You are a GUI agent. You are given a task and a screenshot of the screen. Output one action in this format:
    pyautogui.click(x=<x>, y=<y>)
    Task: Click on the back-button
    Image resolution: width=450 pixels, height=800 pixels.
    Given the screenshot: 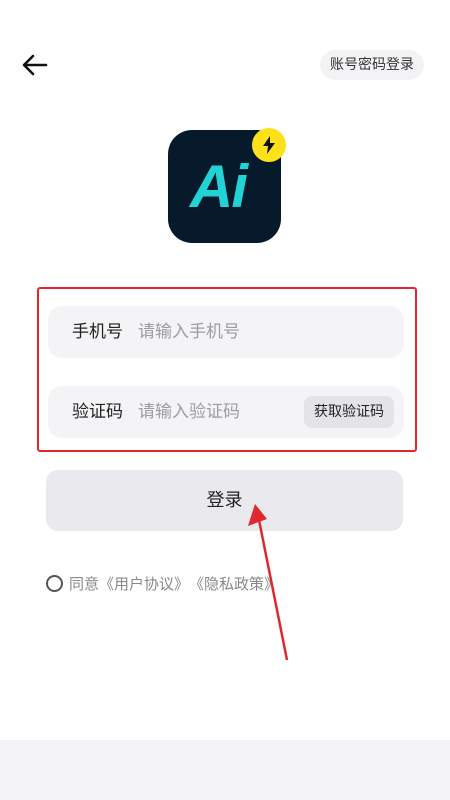 What is the action you would take?
    pyautogui.click(x=35, y=65)
    